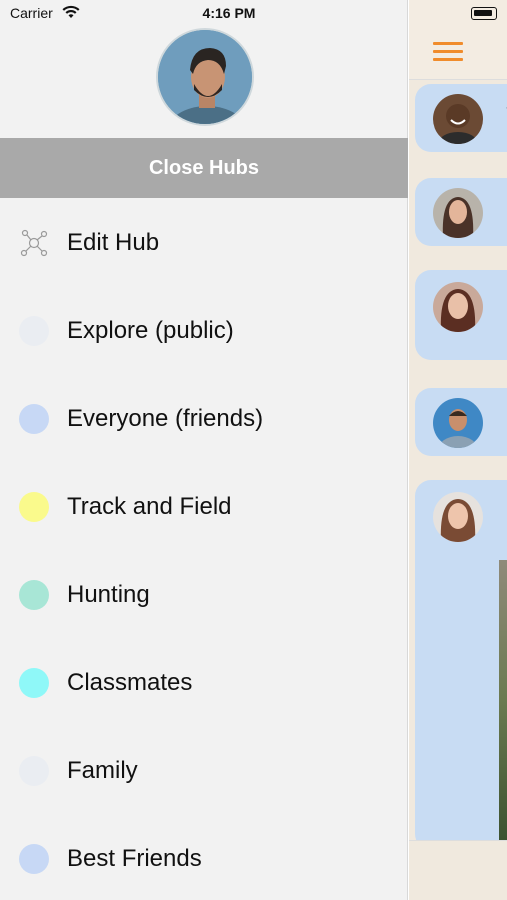  Describe the element at coordinates (165, 418) in the screenshot. I see `hub-label: Everyone (friends)` at that location.